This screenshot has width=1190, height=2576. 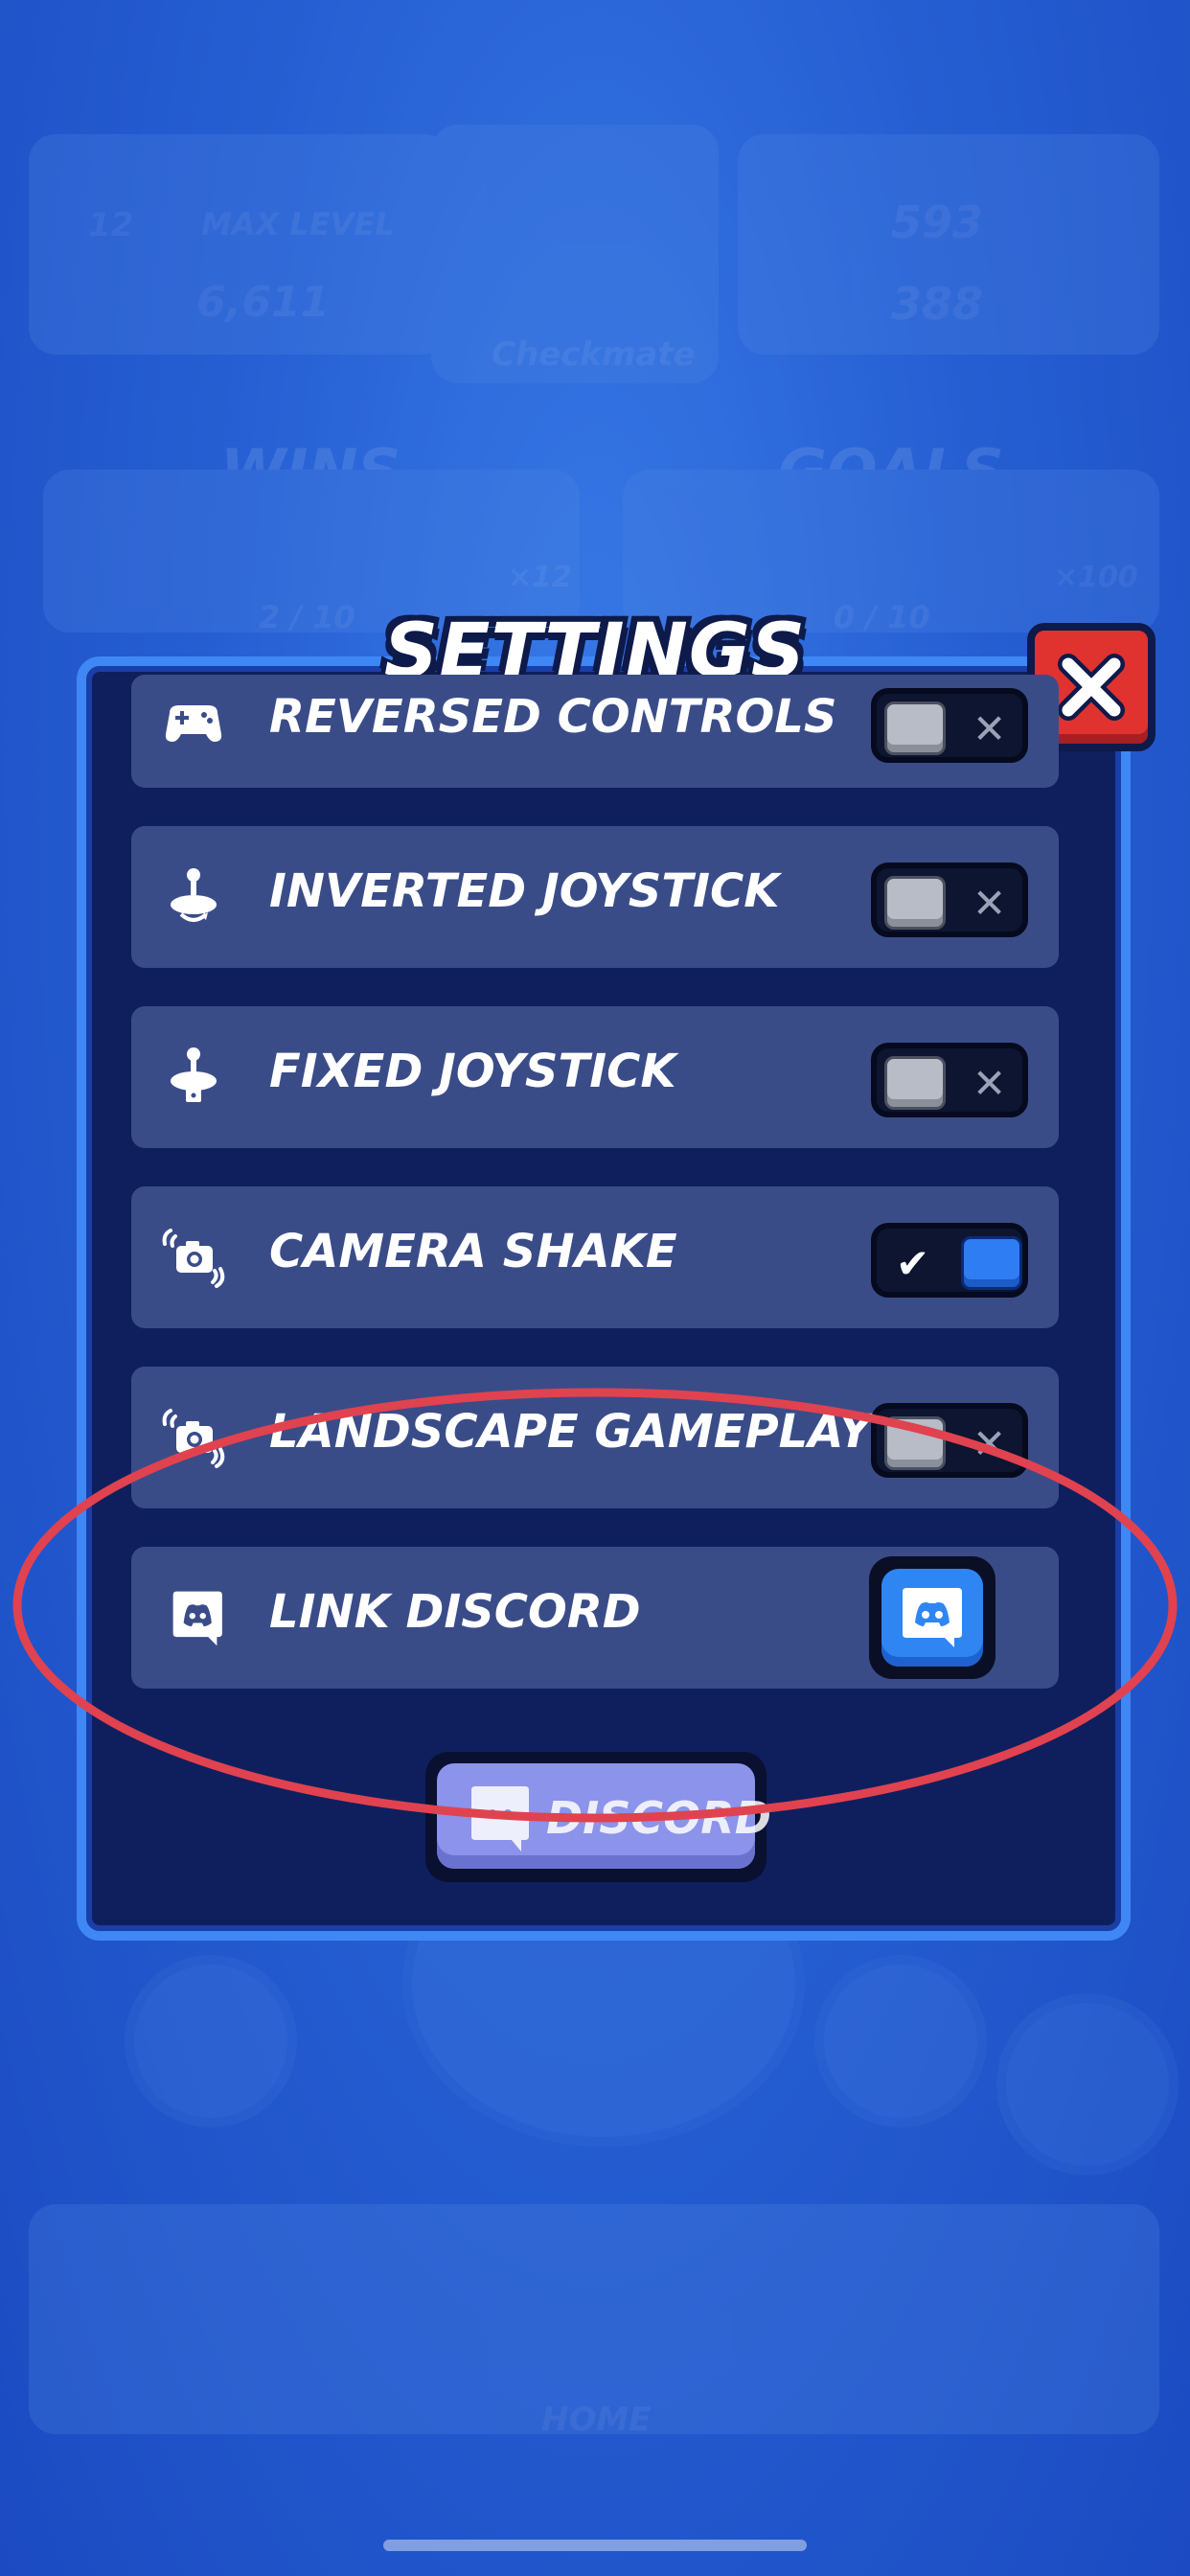 What do you see at coordinates (595, 2545) in the screenshot?
I see `home-indicator` at bounding box center [595, 2545].